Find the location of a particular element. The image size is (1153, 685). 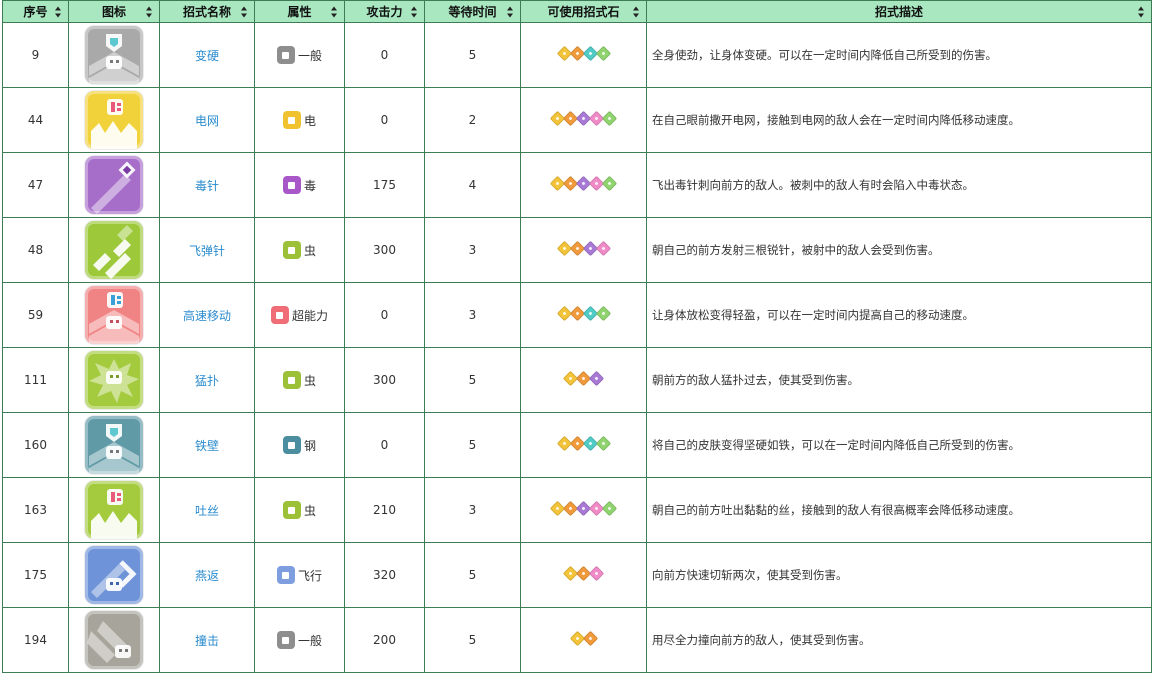

column-header-label: 招式名称 is located at coordinates (206, 12).